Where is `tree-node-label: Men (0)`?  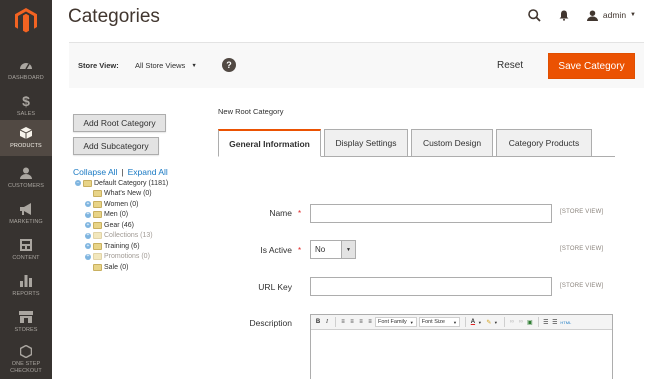 tree-node-label: Men (0) is located at coordinates (116, 214).